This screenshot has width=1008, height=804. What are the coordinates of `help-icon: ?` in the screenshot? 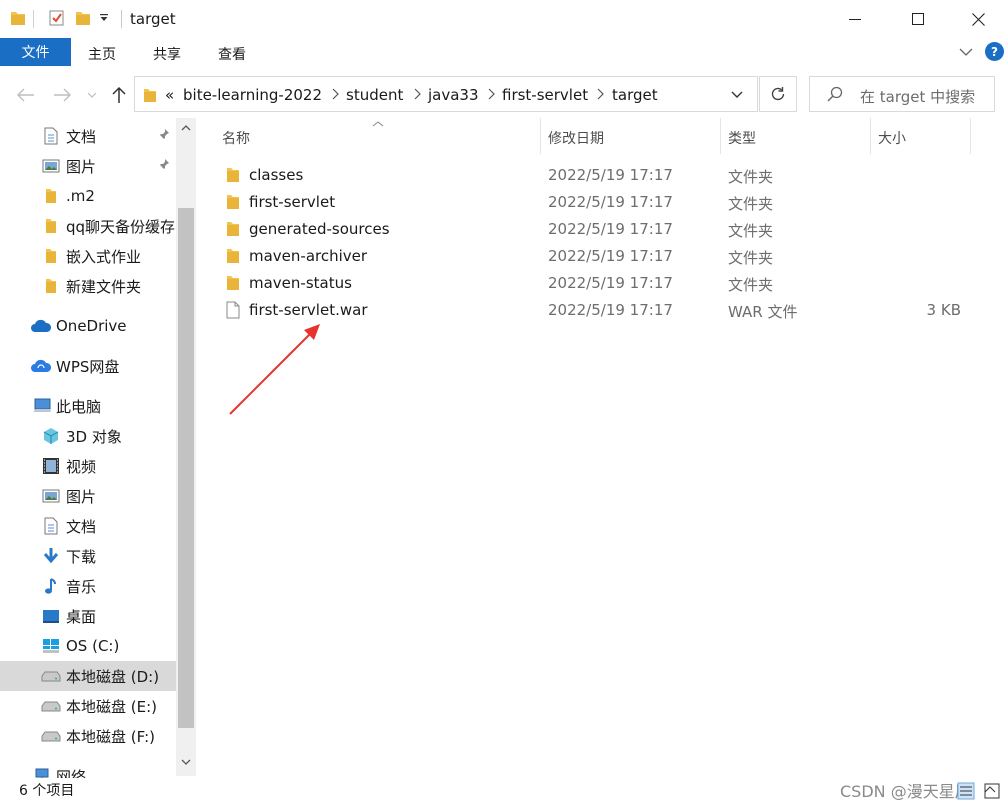 It's located at (994, 51).